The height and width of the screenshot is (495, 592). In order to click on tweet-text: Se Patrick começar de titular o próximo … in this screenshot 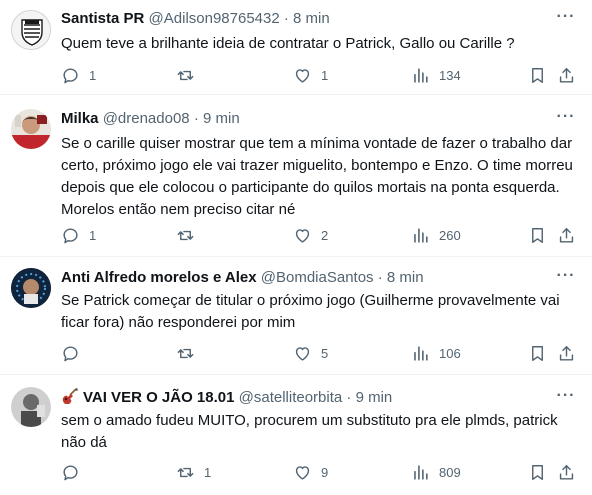, I will do `click(310, 311)`.